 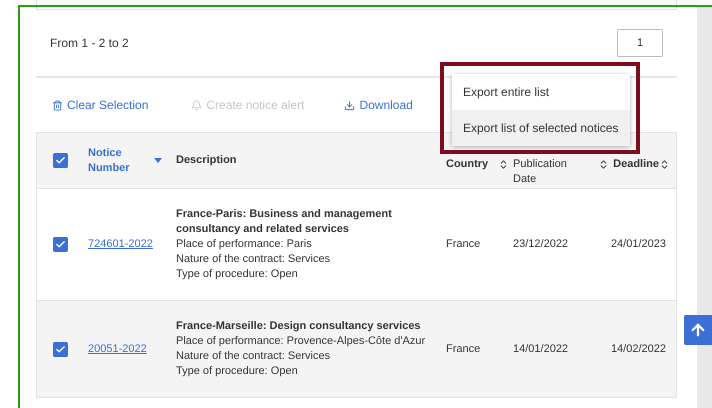 I want to click on column-header: Publication Date, so click(x=545, y=172).